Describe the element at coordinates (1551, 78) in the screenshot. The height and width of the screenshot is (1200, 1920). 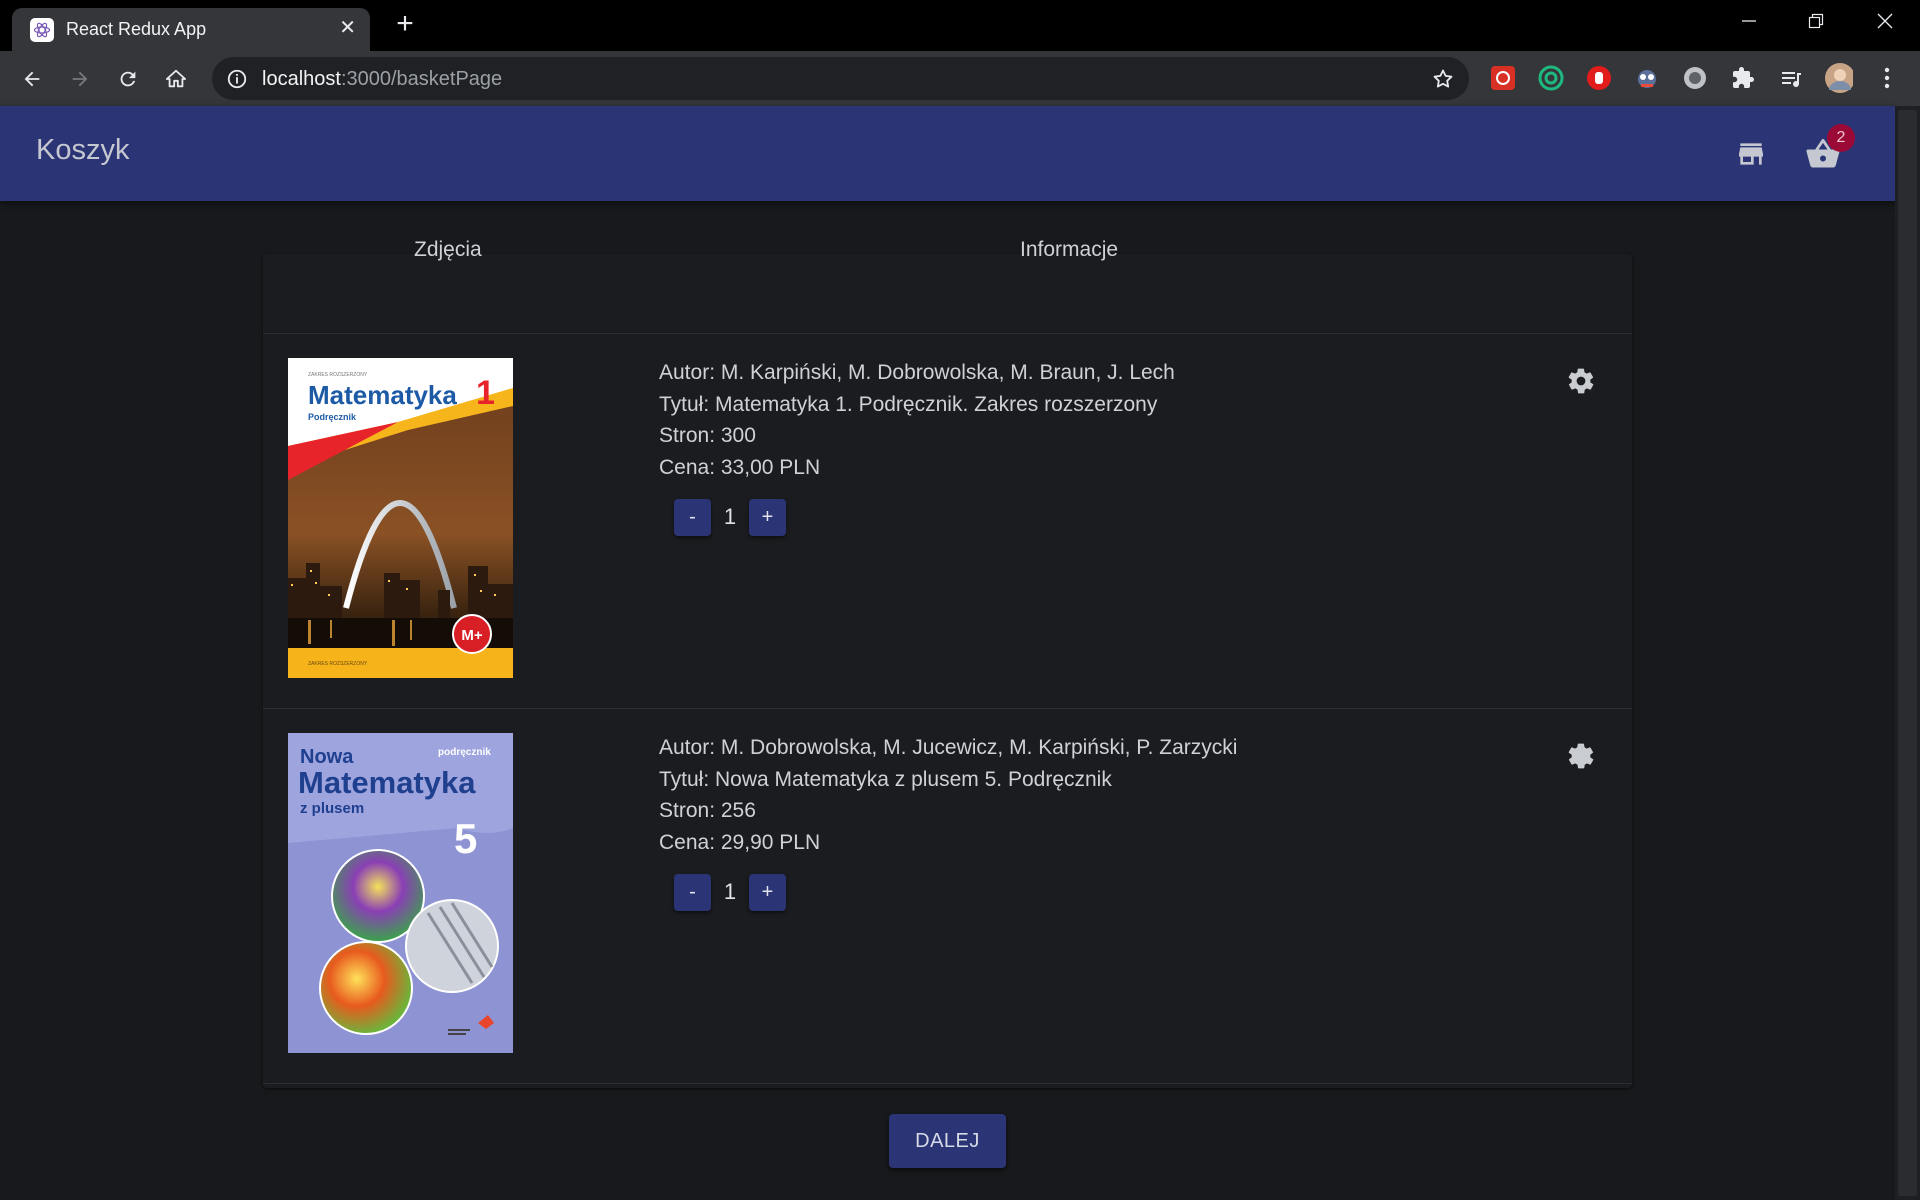
I see `extension-green-ring-icon` at that location.